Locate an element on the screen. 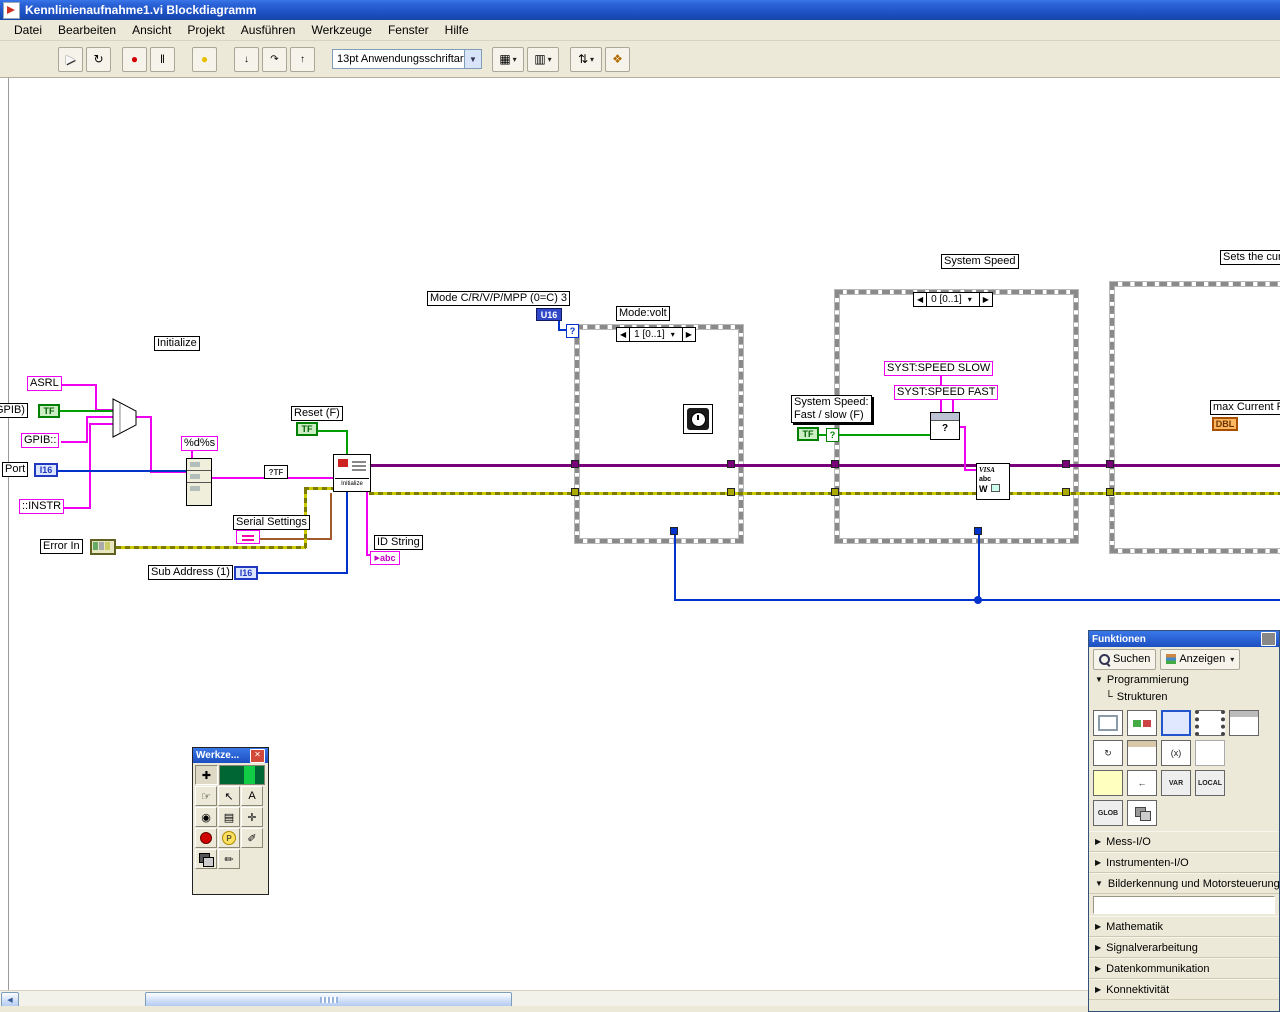 The image size is (1280, 1012). string-indicator-id: ▶ abc is located at coordinates (385, 558).